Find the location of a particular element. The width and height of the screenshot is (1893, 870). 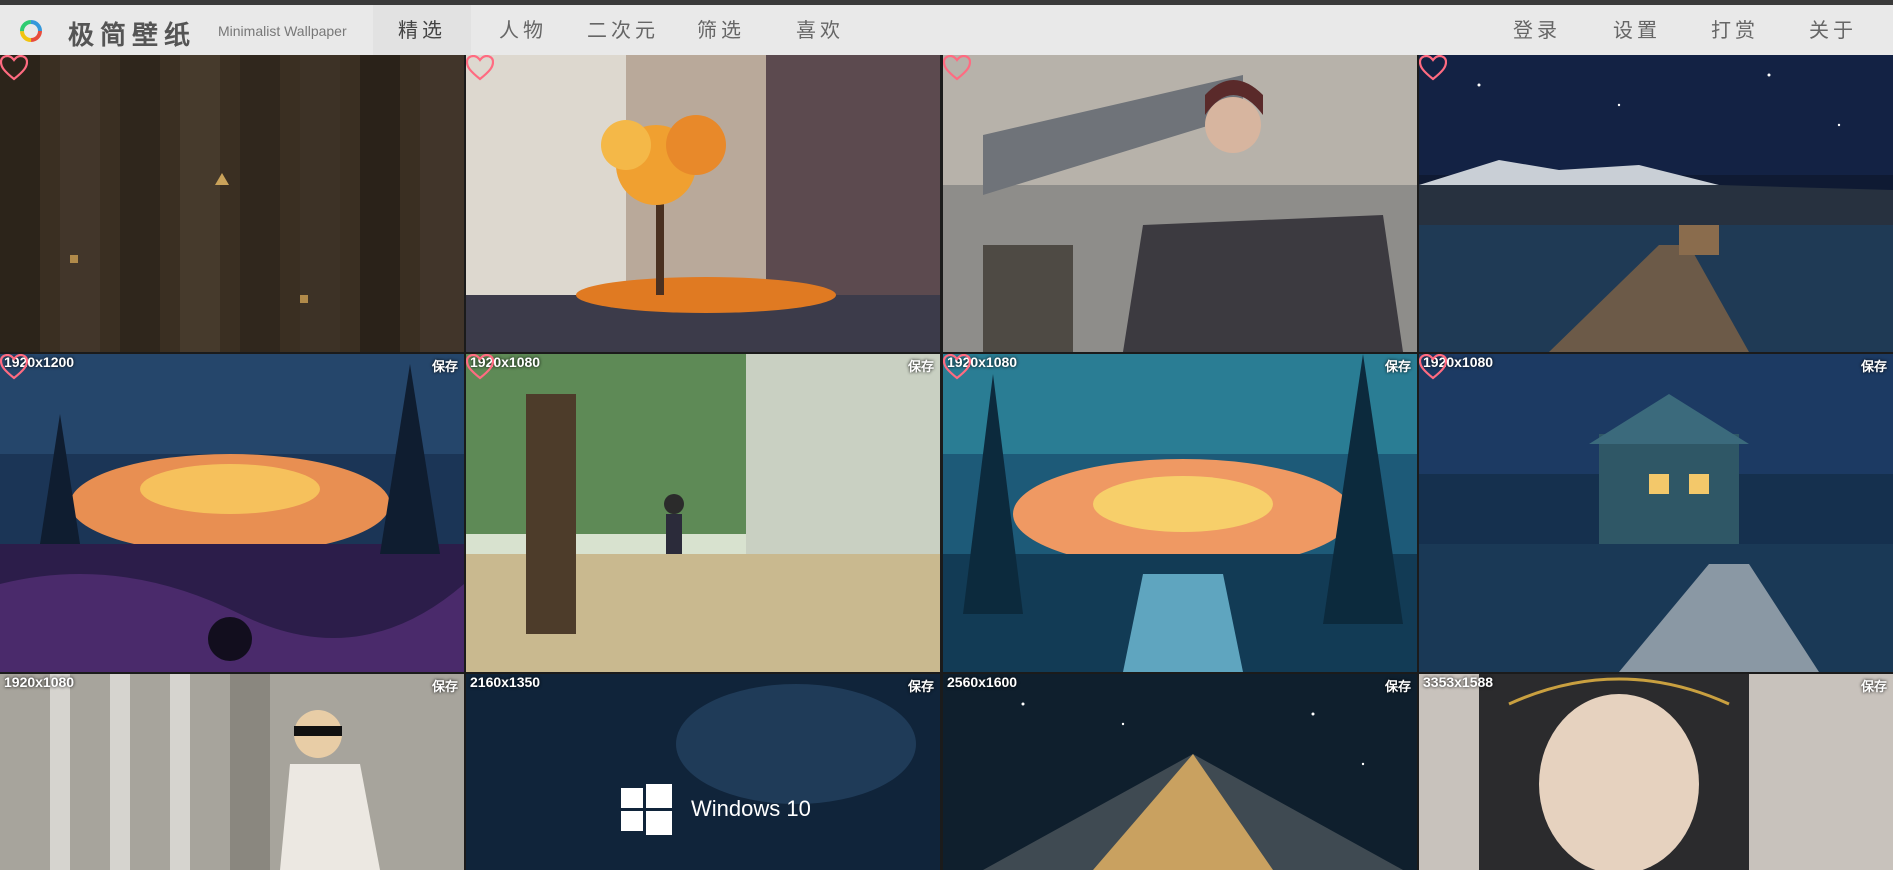

wallpaper-image-blindfolded-girl is located at coordinates (232, 772).